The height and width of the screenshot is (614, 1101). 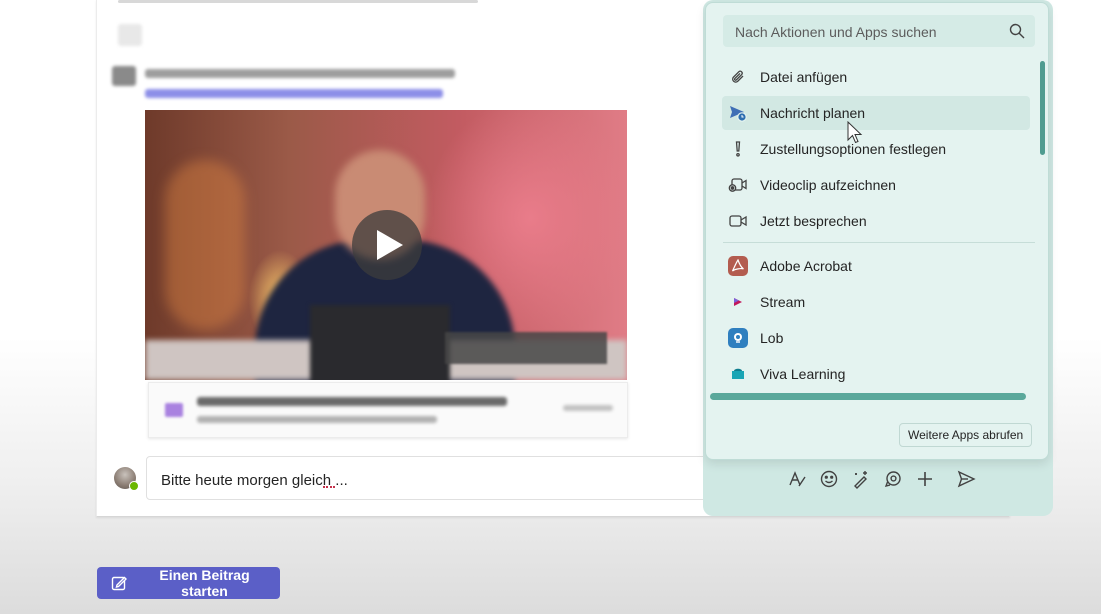 What do you see at coordinates (803, 374) in the screenshot?
I see `app-label: Viva Learning` at bounding box center [803, 374].